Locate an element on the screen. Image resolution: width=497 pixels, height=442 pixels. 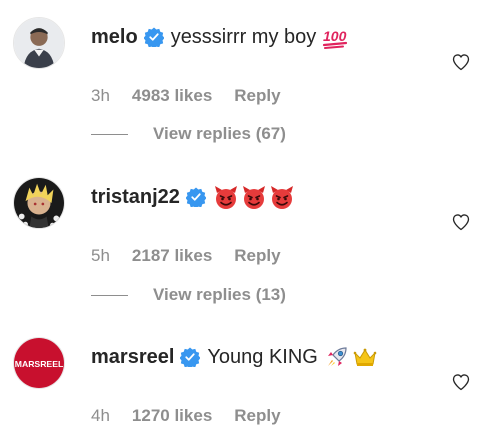
avatar: MARSREEL is located at coordinates (39, 363).